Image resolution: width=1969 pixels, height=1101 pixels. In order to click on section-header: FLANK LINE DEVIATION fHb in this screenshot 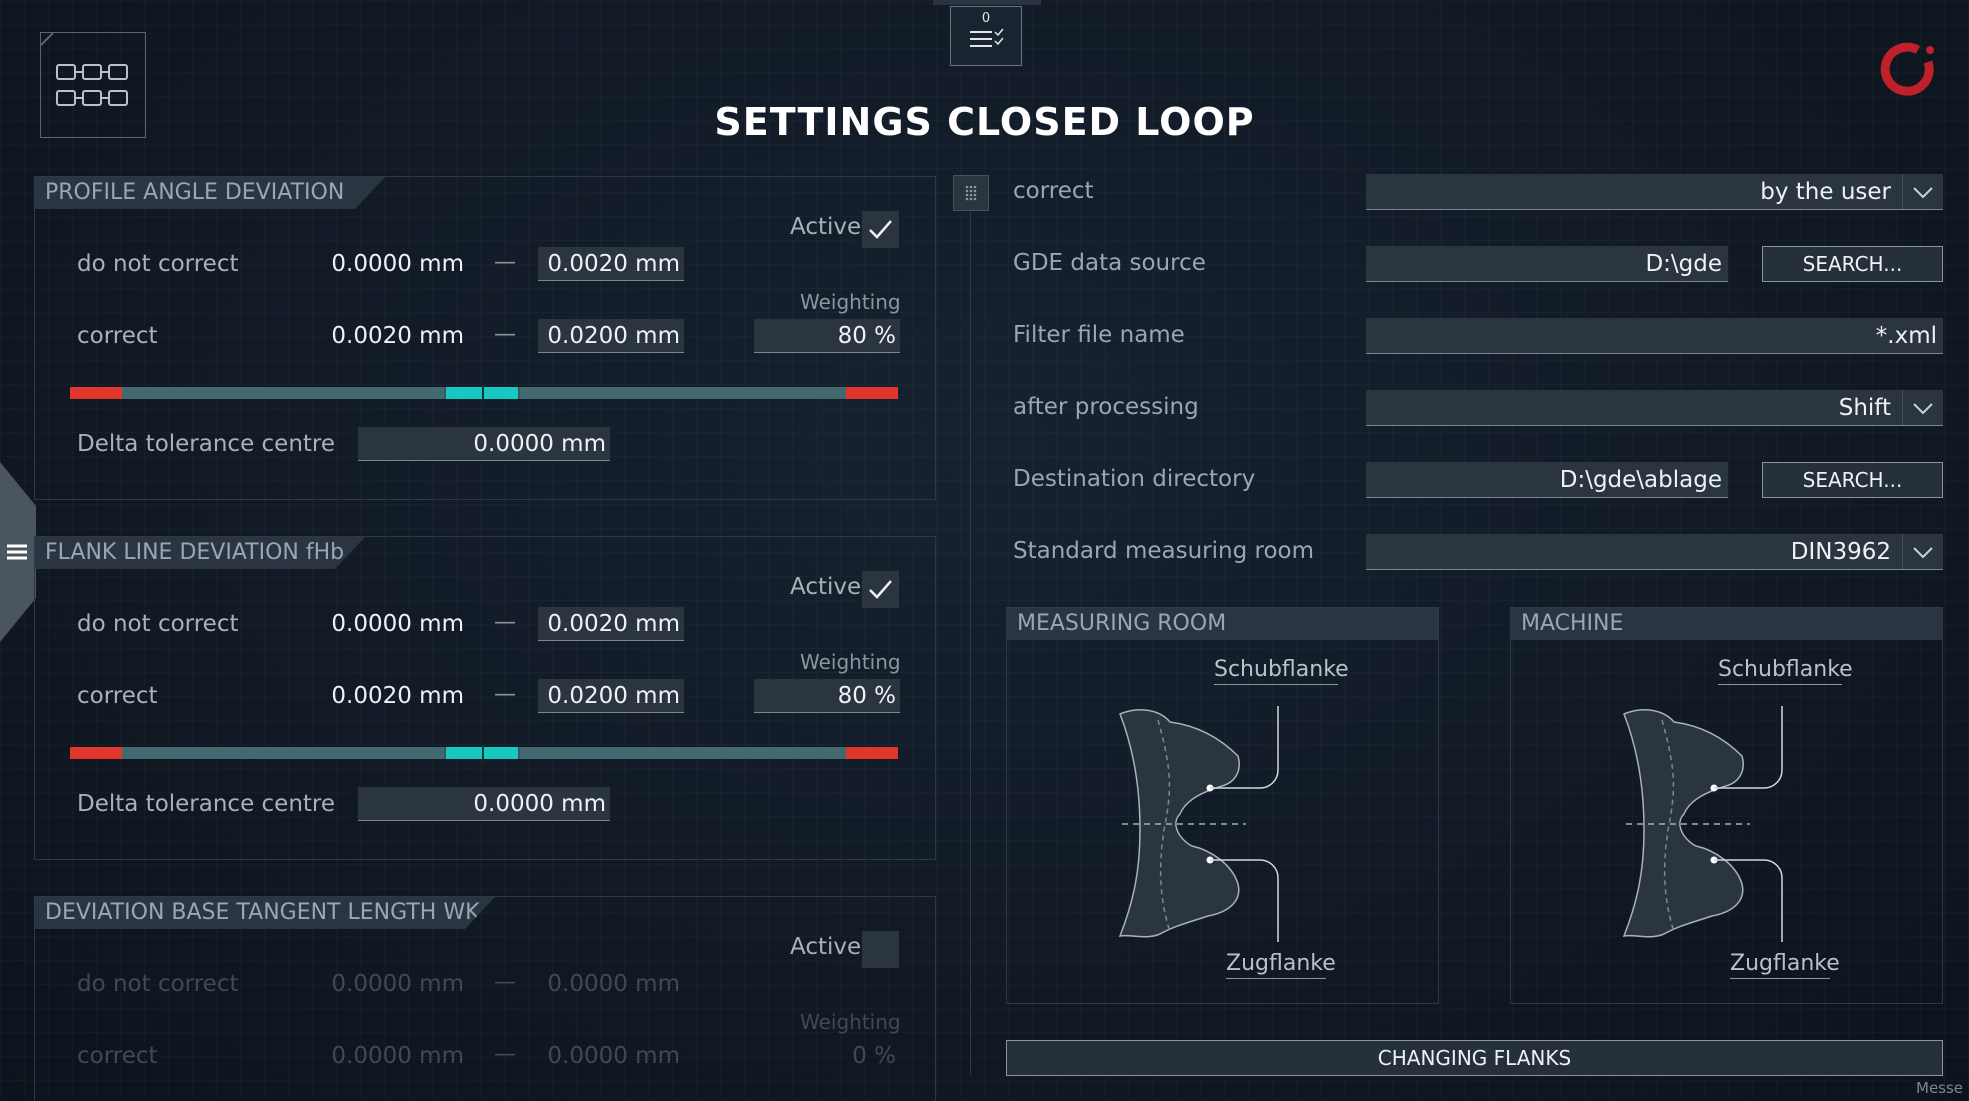, I will do `click(200, 553)`.